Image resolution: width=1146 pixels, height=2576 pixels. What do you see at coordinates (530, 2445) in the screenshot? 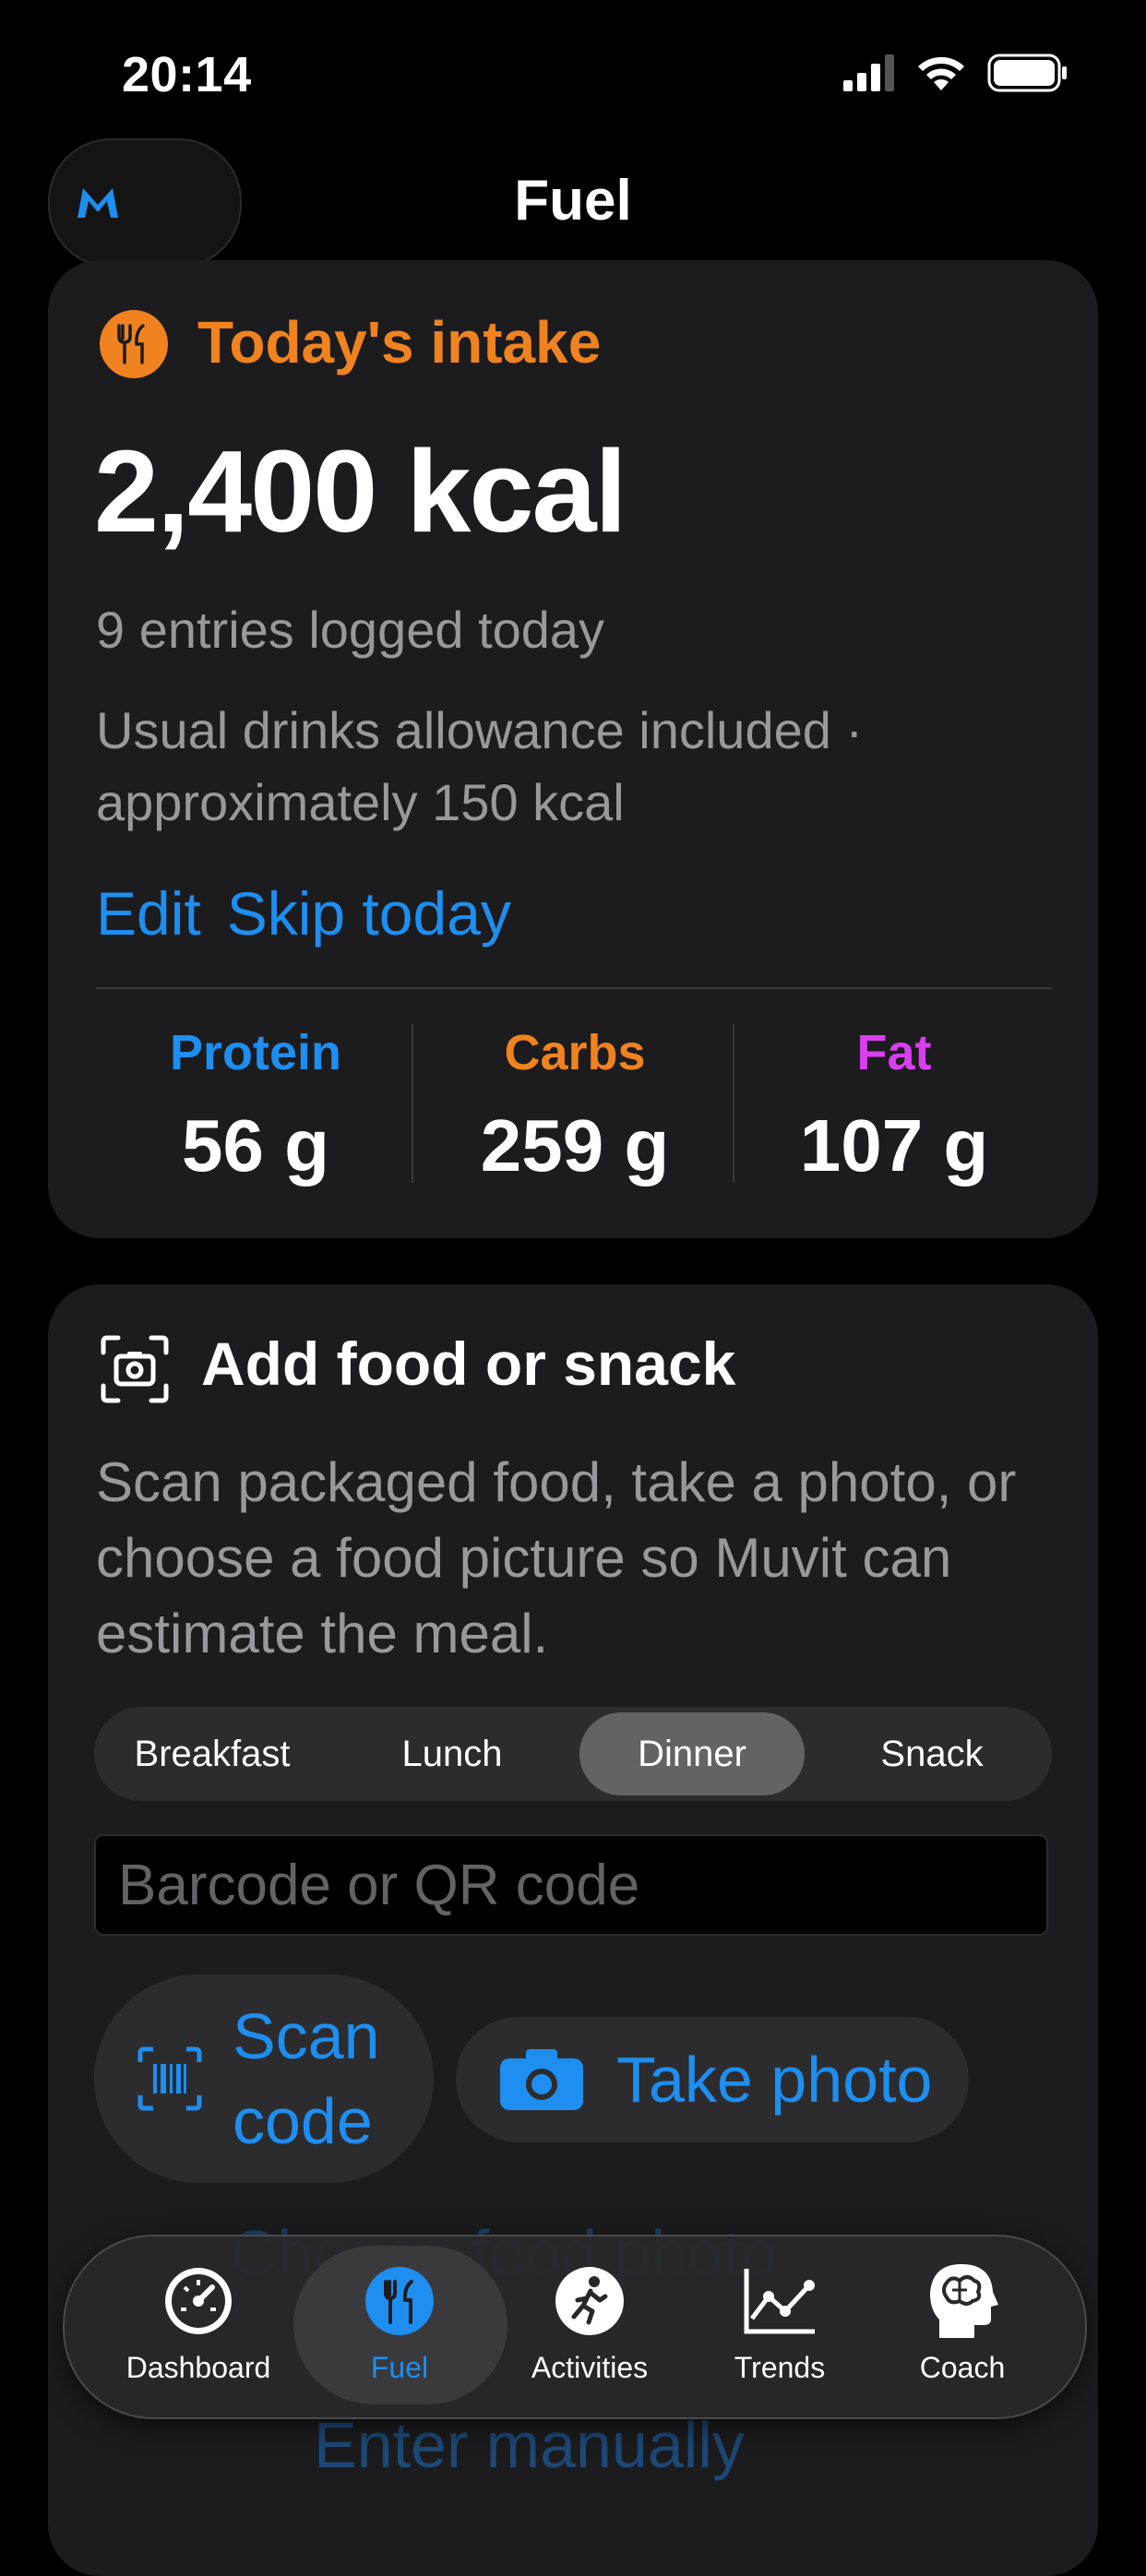
I see `enter-manually-button: Enter manually` at bounding box center [530, 2445].